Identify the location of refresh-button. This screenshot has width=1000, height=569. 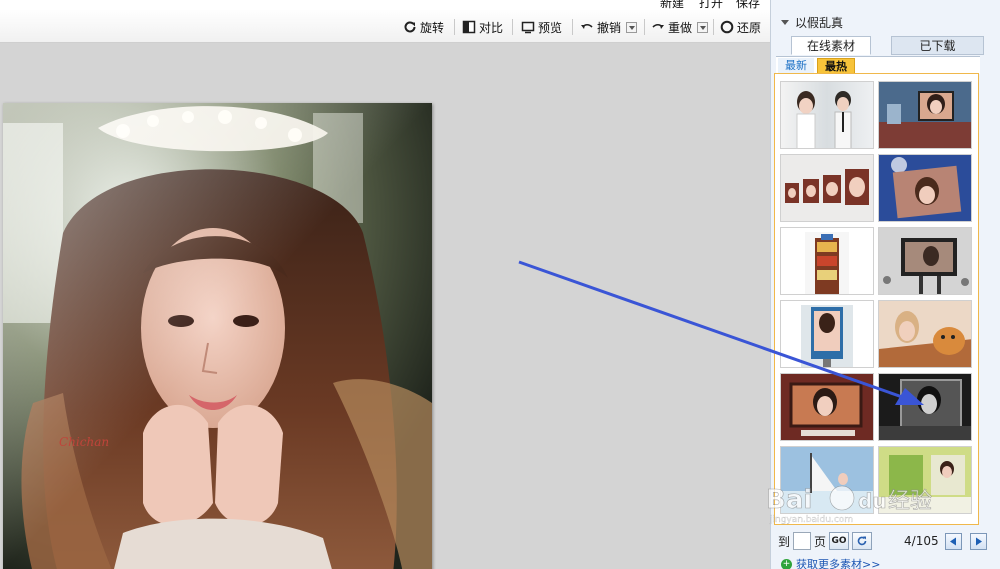
(862, 541).